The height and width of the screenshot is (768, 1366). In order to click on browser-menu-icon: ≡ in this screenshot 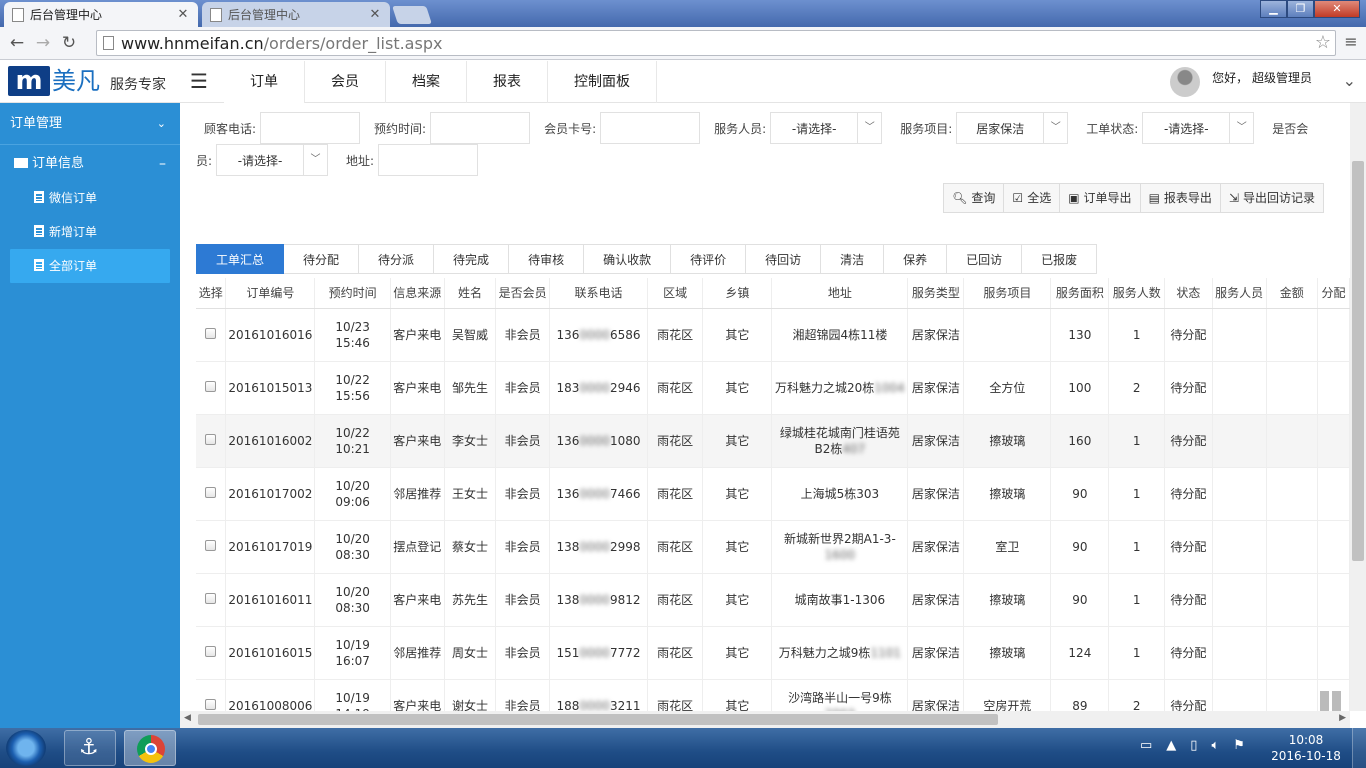, I will do `click(1351, 41)`.